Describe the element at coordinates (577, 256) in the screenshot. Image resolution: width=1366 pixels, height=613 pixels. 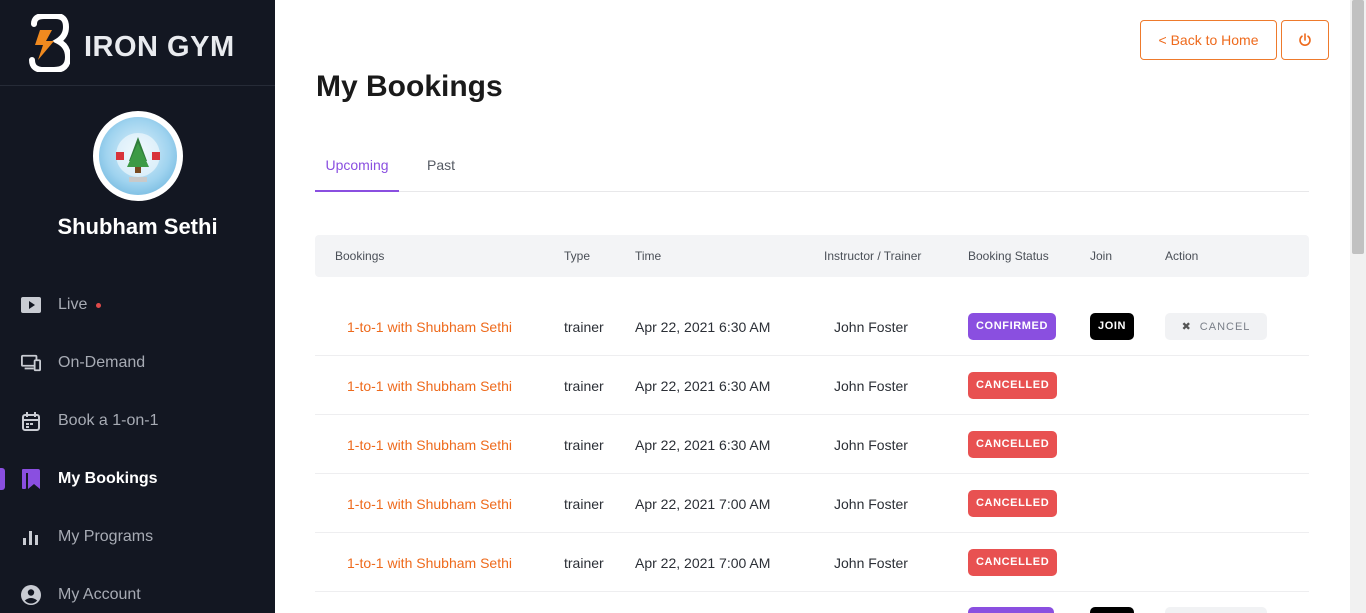
I see `column-header-type: Type` at that location.